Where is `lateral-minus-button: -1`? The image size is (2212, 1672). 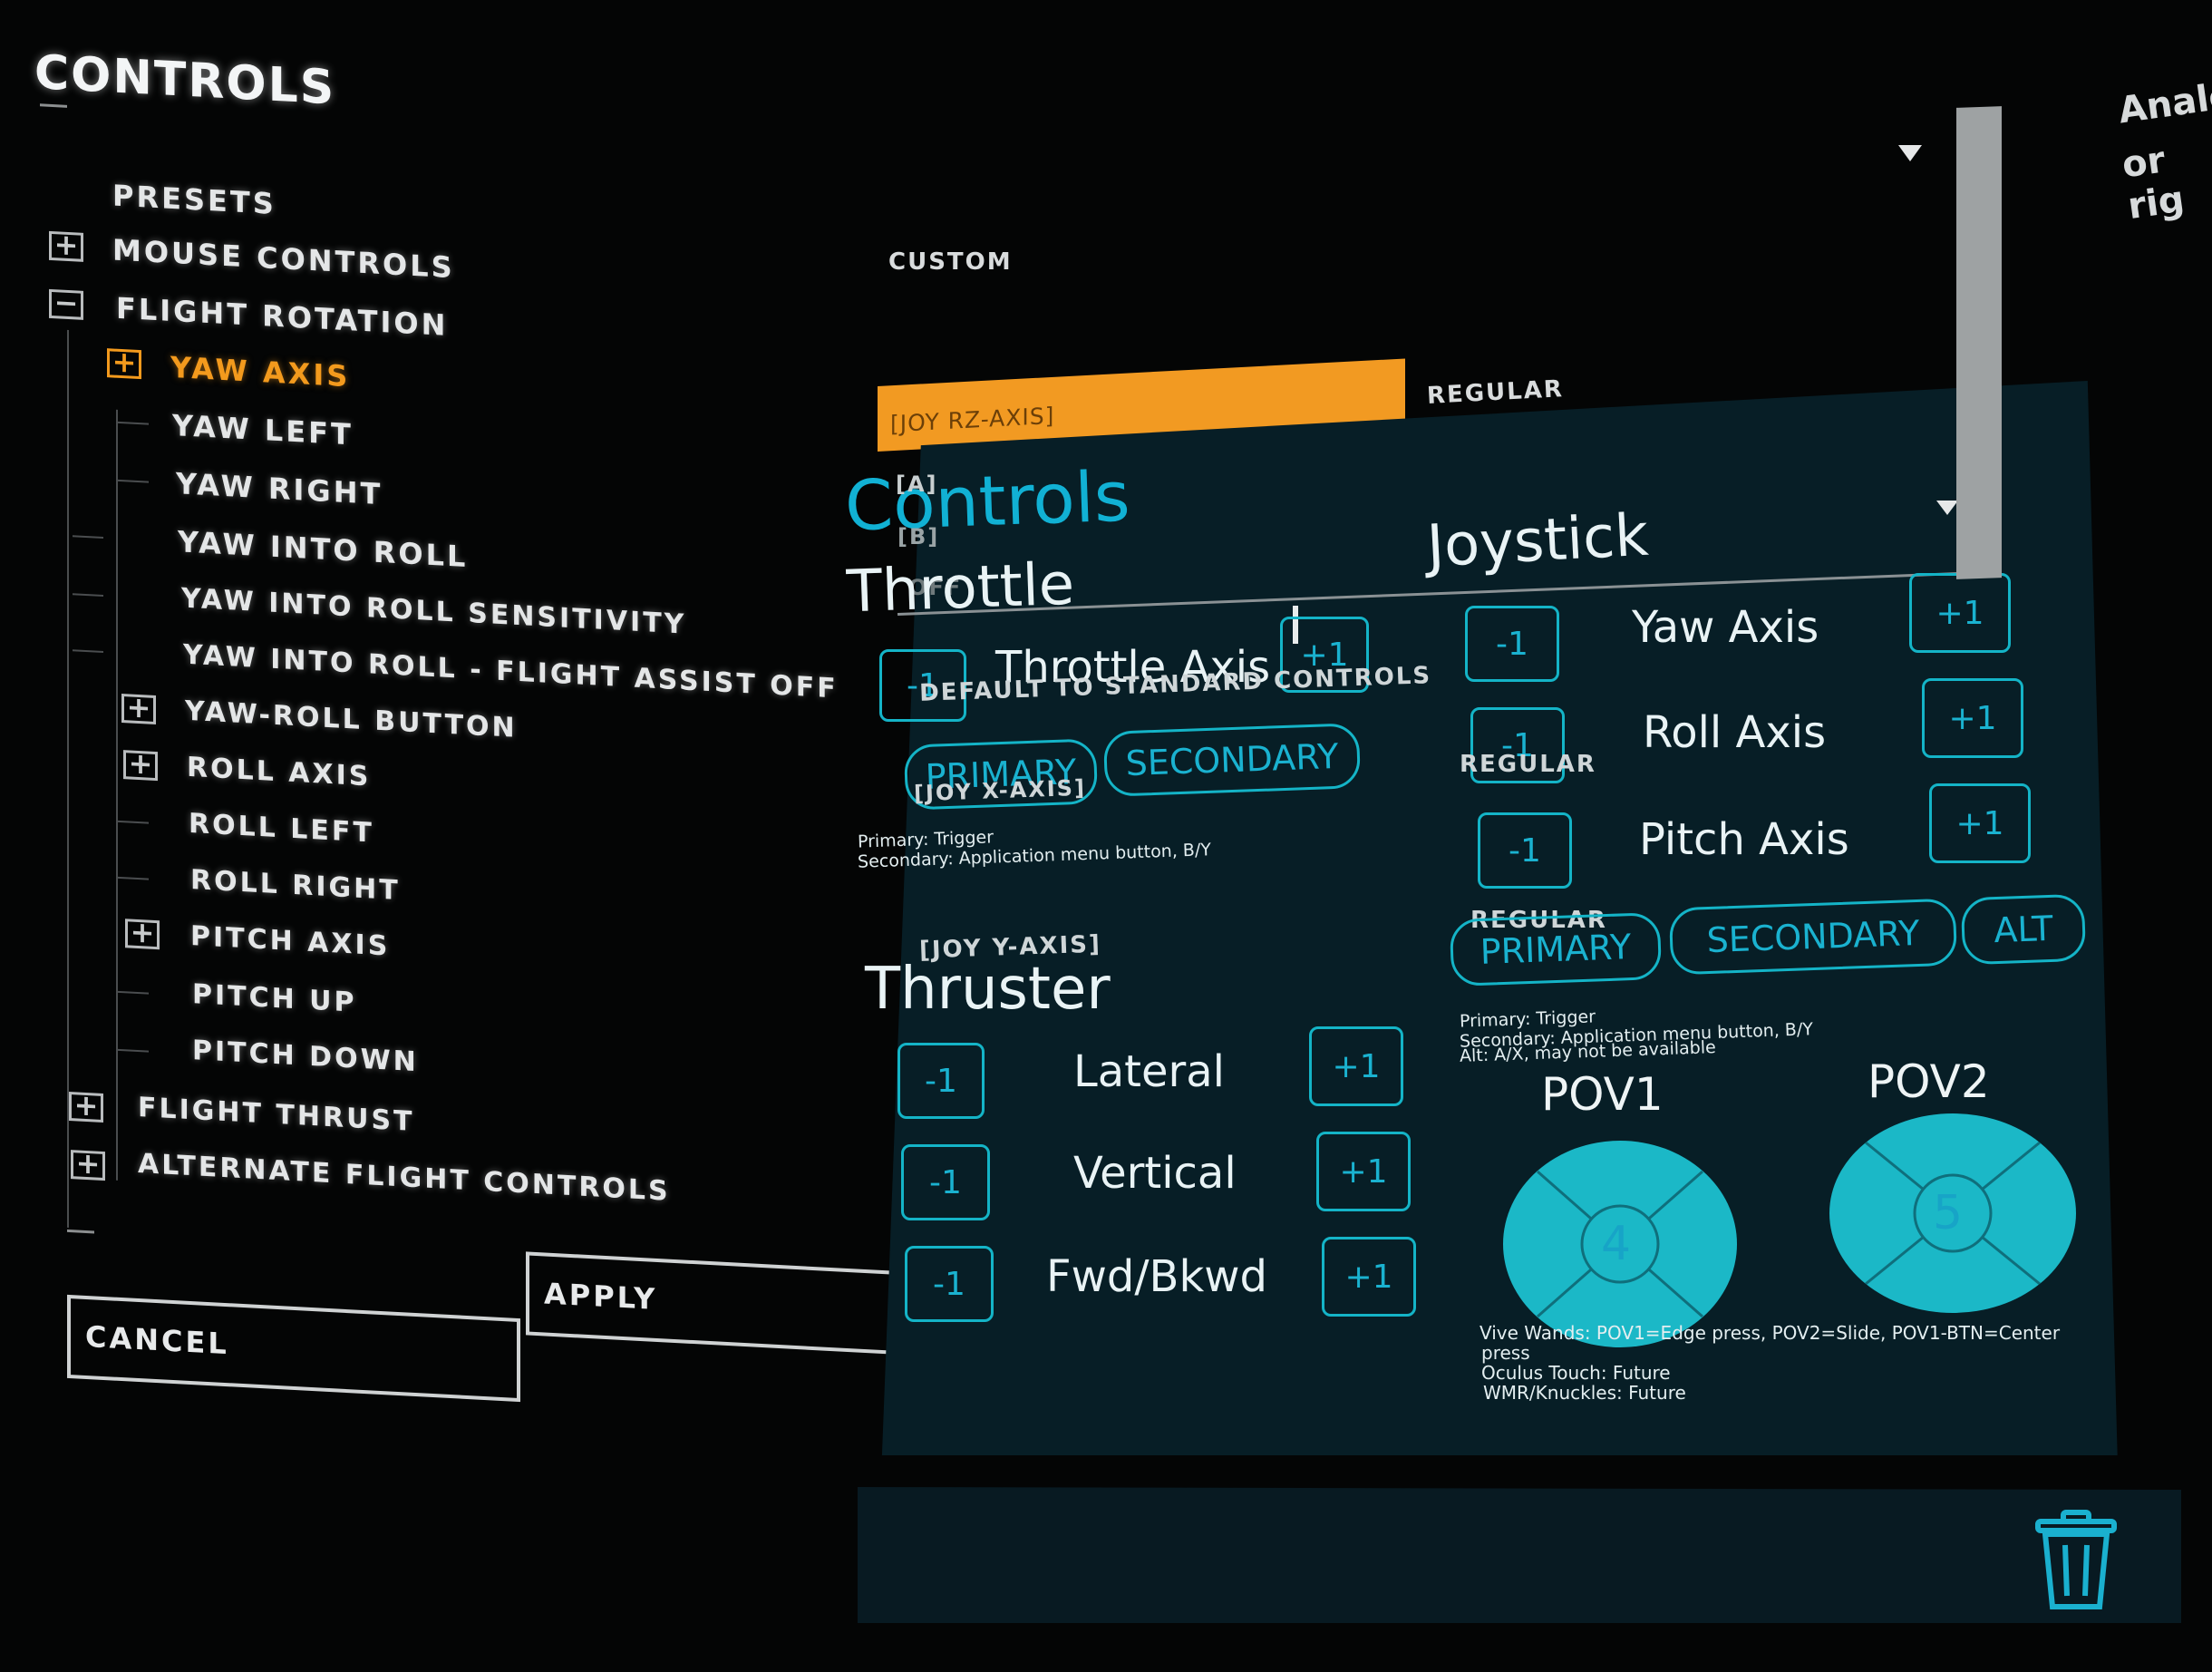
lateral-minus-button: -1 is located at coordinates (941, 1081).